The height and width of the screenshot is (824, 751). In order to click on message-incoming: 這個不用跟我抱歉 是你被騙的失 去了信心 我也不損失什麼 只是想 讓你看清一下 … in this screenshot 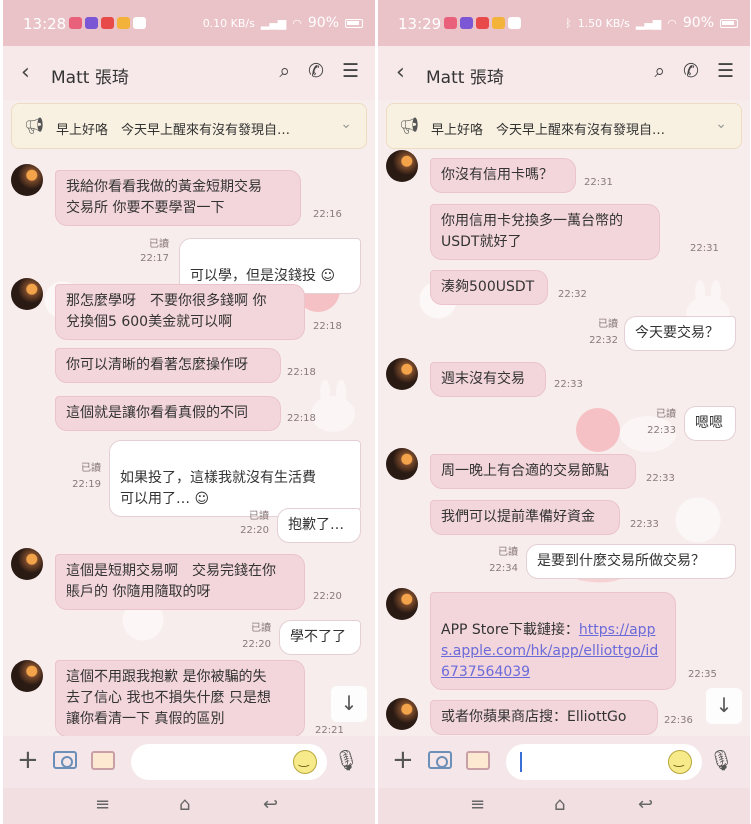, I will do `click(180, 698)`.